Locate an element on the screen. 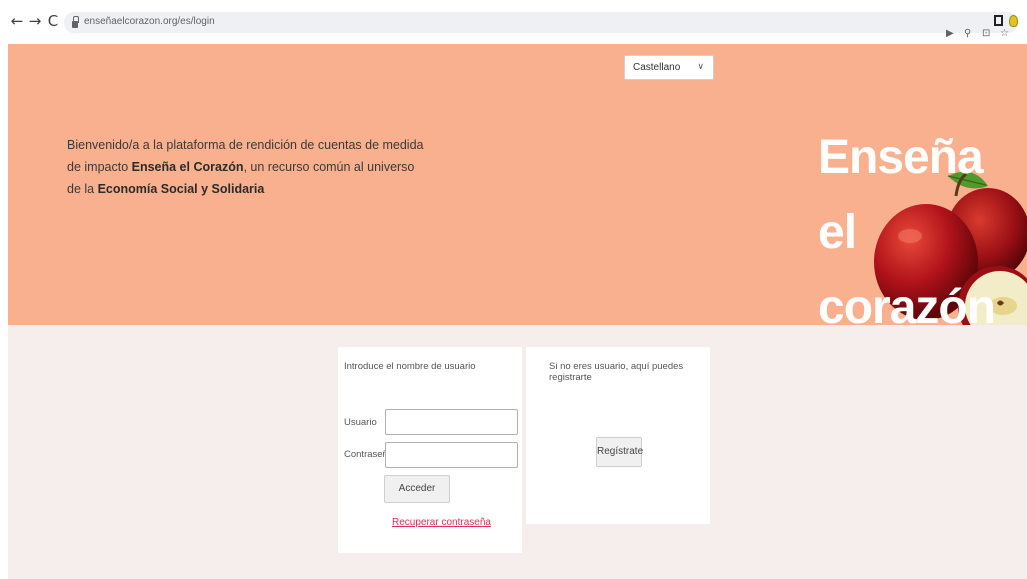 The image size is (1027, 579). share-icon: ▶ is located at coordinates (951, 34).